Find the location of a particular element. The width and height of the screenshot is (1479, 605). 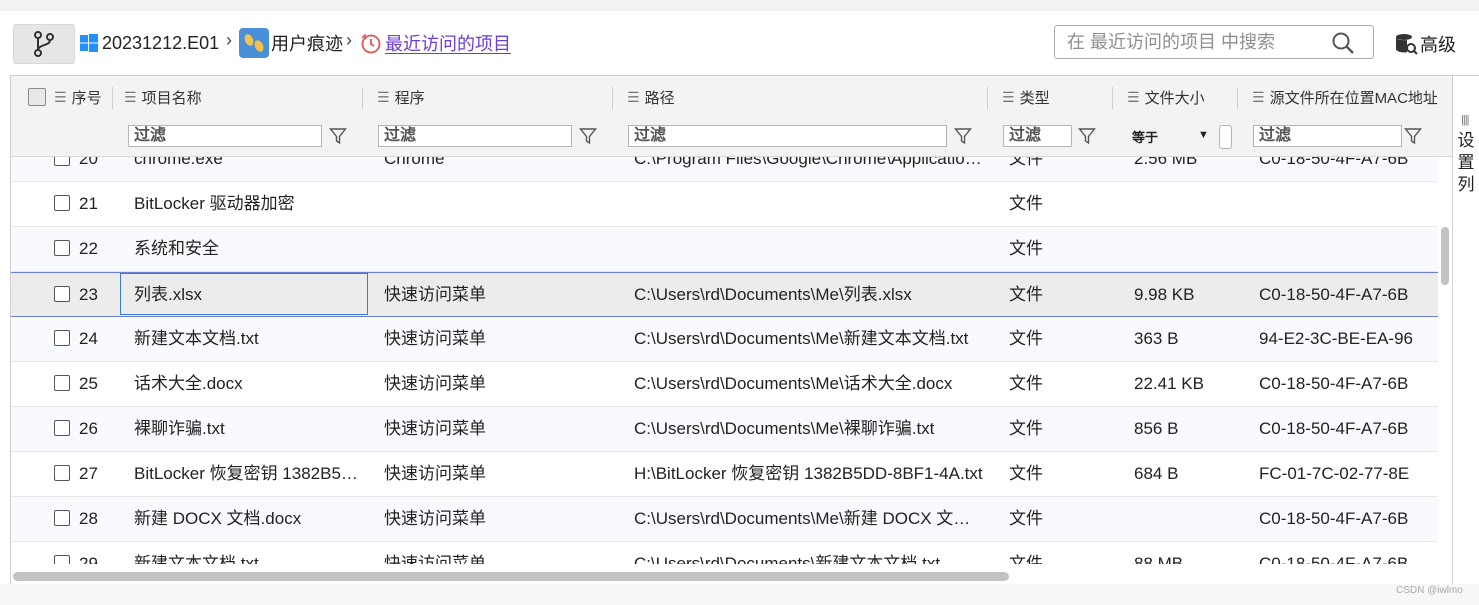

cell-size: 684 B is located at coordinates (1184, 474).